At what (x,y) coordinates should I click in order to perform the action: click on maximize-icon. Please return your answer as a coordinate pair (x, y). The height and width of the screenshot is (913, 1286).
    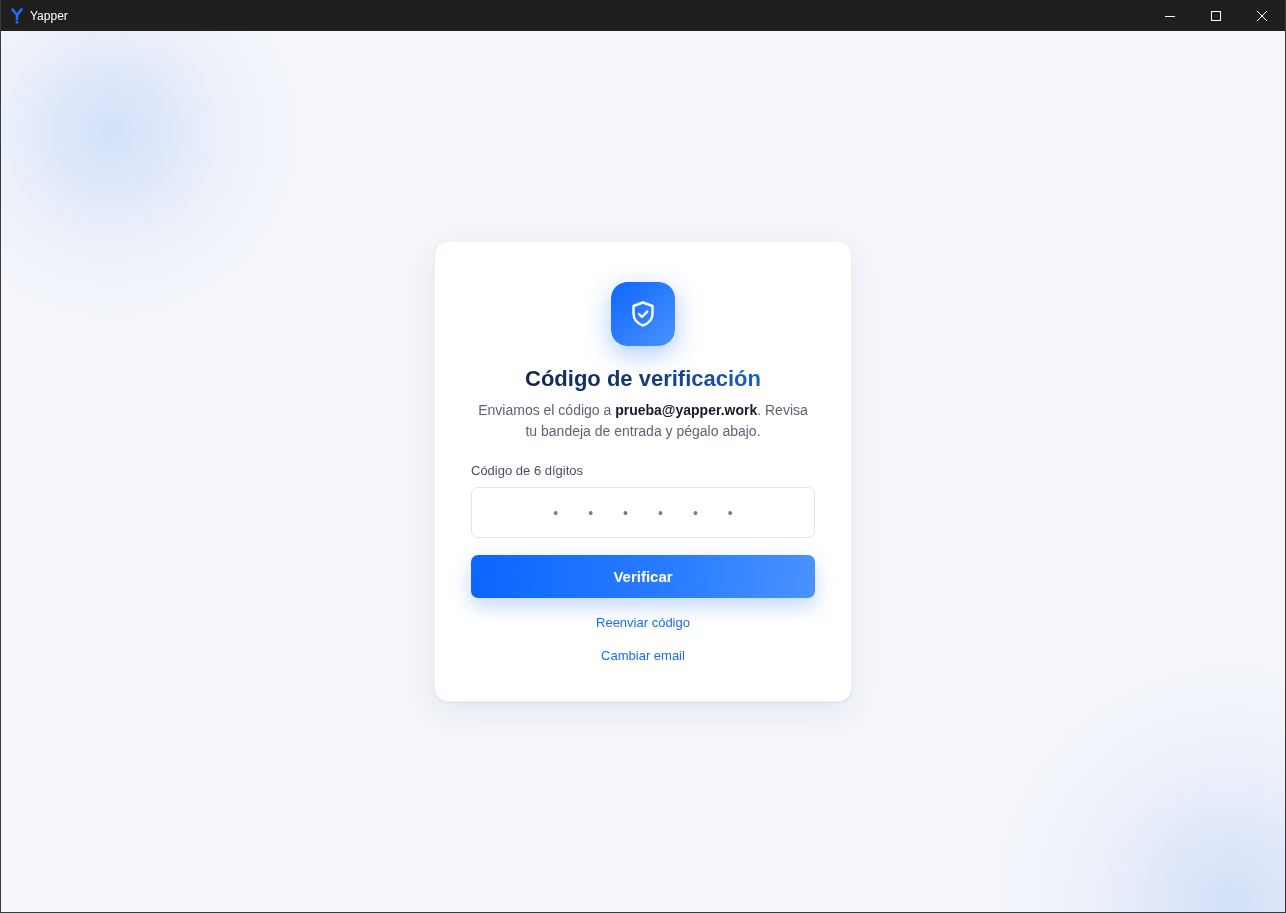
    Looking at the image, I should click on (1216, 15).